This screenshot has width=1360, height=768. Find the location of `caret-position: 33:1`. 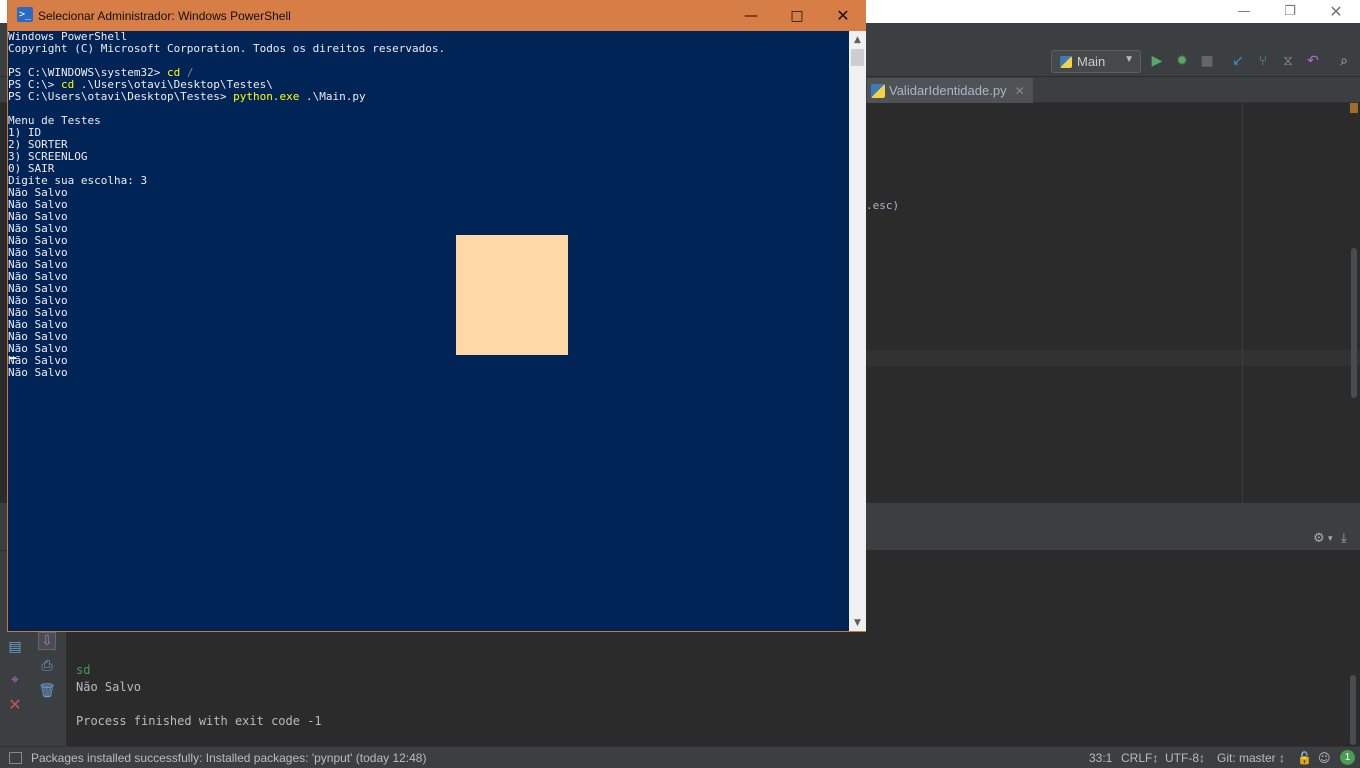

caret-position: 33:1 is located at coordinates (1100, 758).